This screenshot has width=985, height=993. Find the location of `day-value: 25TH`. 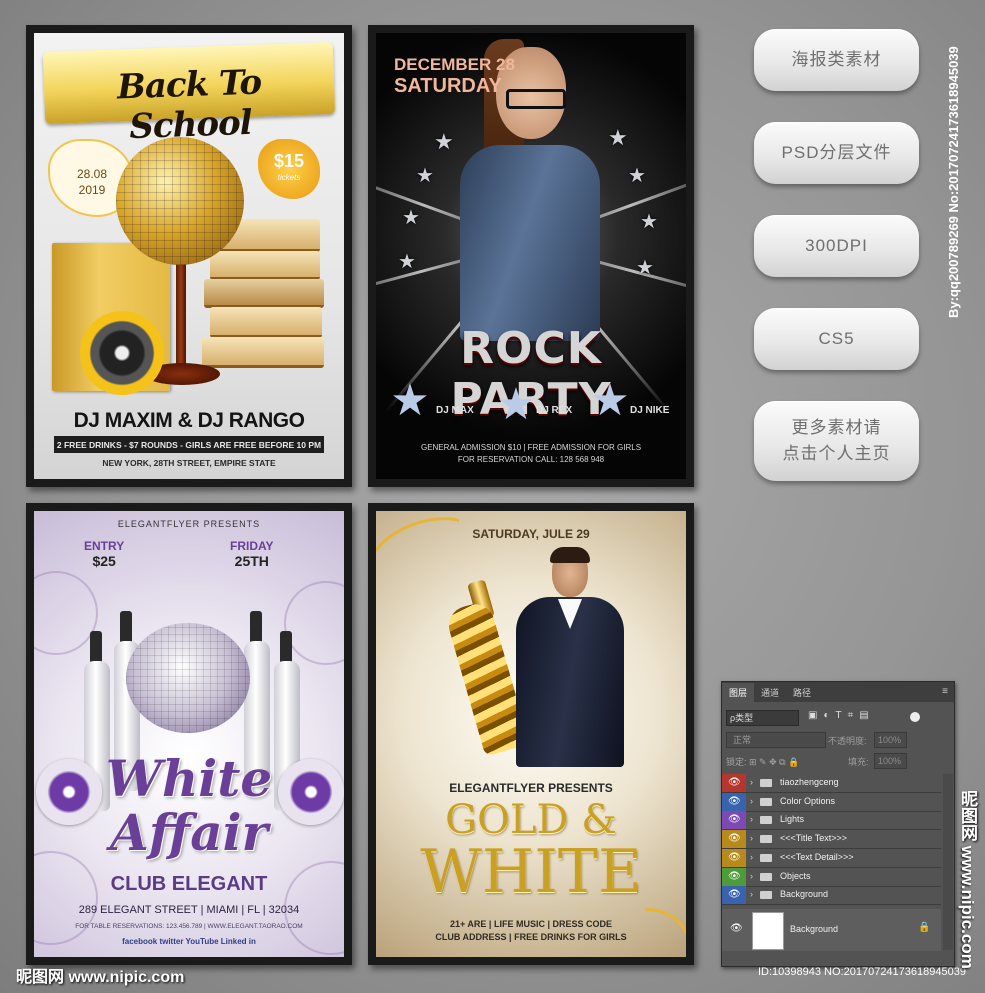

day-value: 25TH is located at coordinates (251, 561).